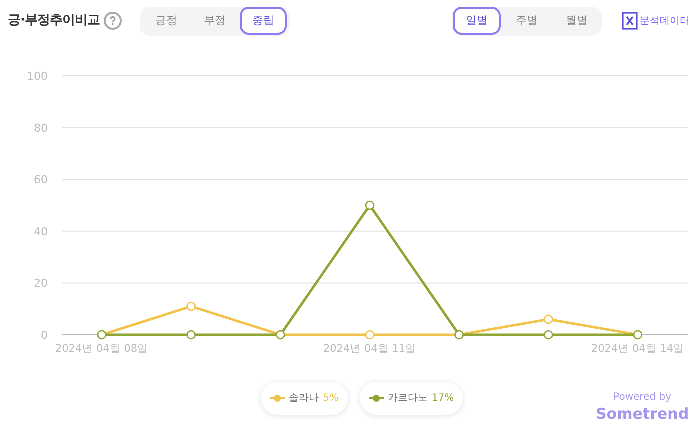 Image resolution: width=700 pixels, height=434 pixels. What do you see at coordinates (638, 349) in the screenshot?
I see `x-tick-label: 2024년 04월 14일` at bounding box center [638, 349].